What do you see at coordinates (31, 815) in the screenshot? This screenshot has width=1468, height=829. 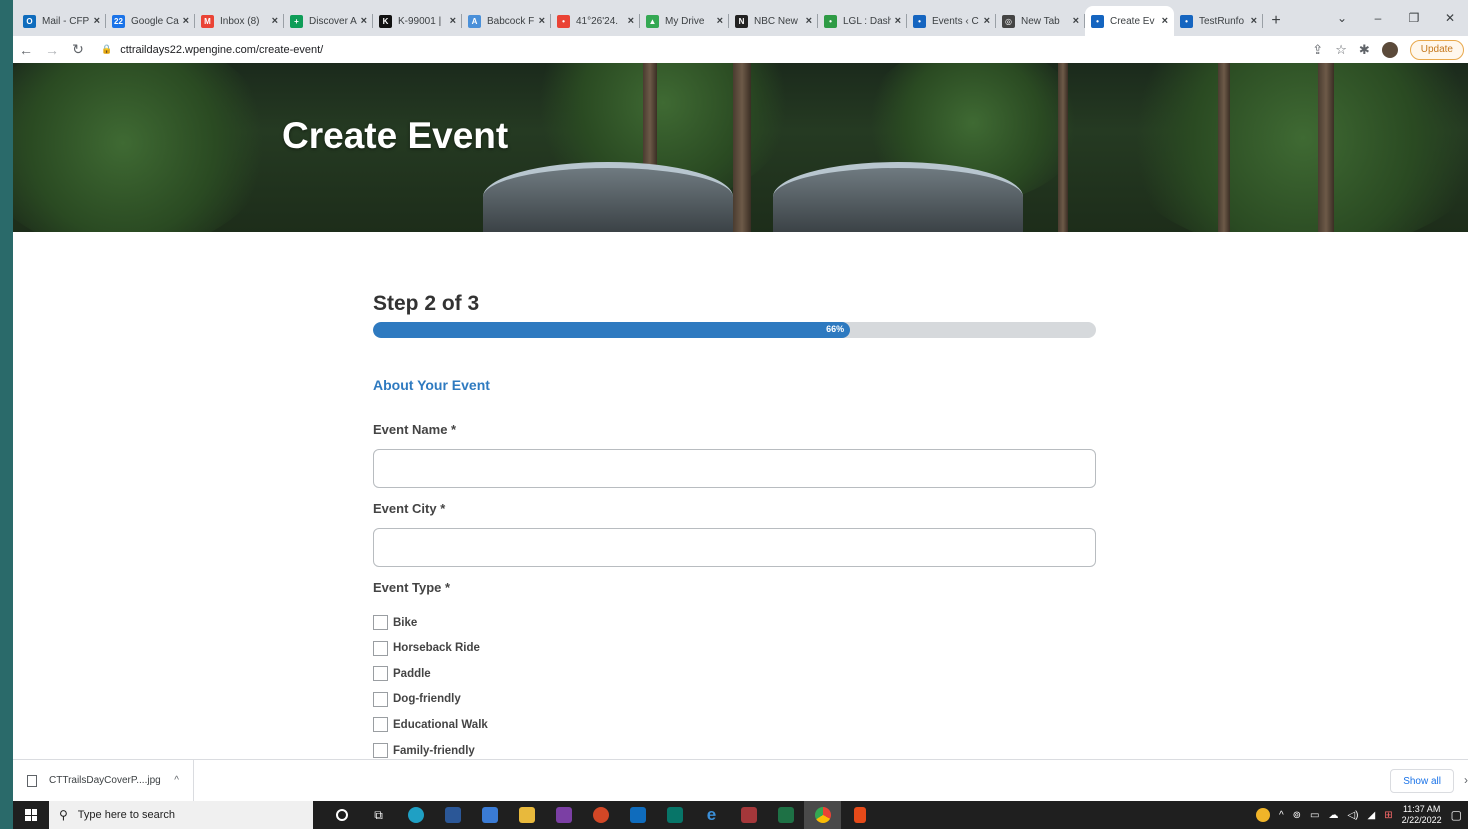 I see `start-button` at bounding box center [31, 815].